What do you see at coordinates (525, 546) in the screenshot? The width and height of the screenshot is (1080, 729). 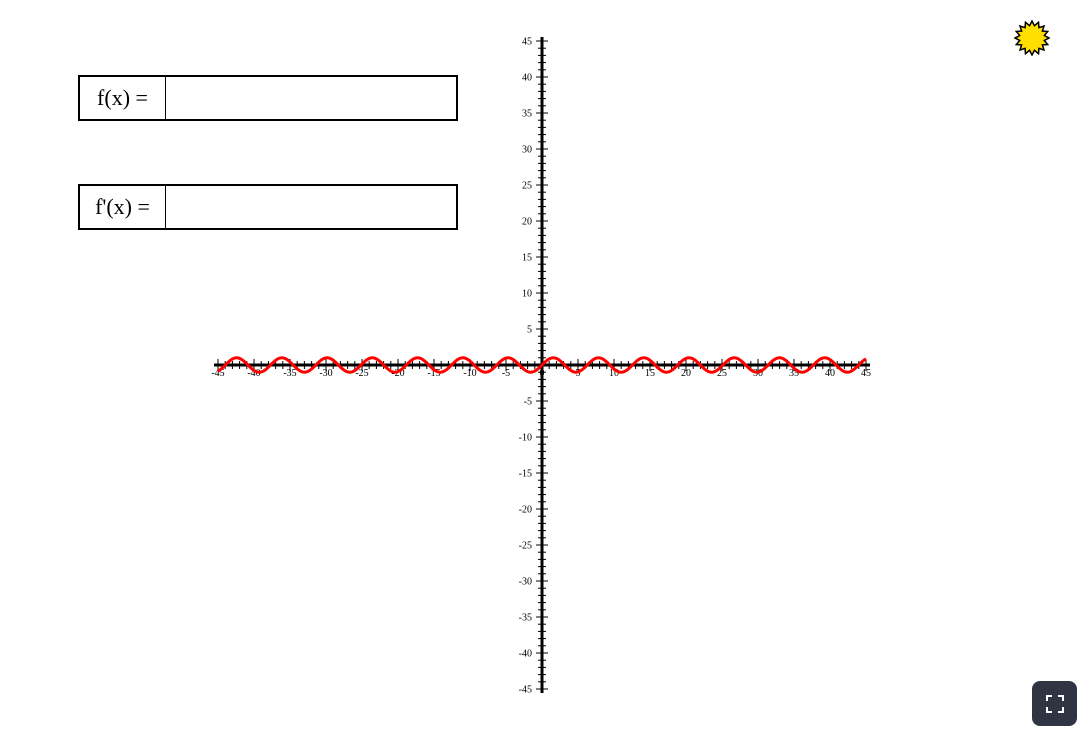 I see `y-tick-label: -25` at bounding box center [525, 546].